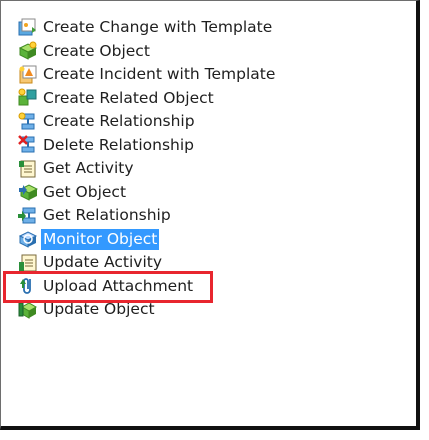 This screenshot has height=440, width=429. I want to click on list-item-update-object: Update Object, so click(147, 310).